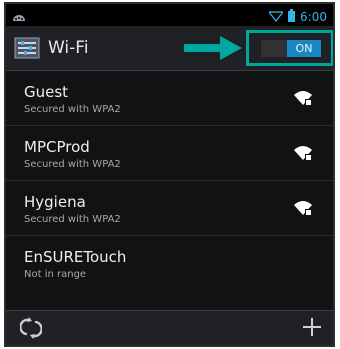  Describe the element at coordinates (213, 48) in the screenshot. I see `arrow-right-icon` at that location.